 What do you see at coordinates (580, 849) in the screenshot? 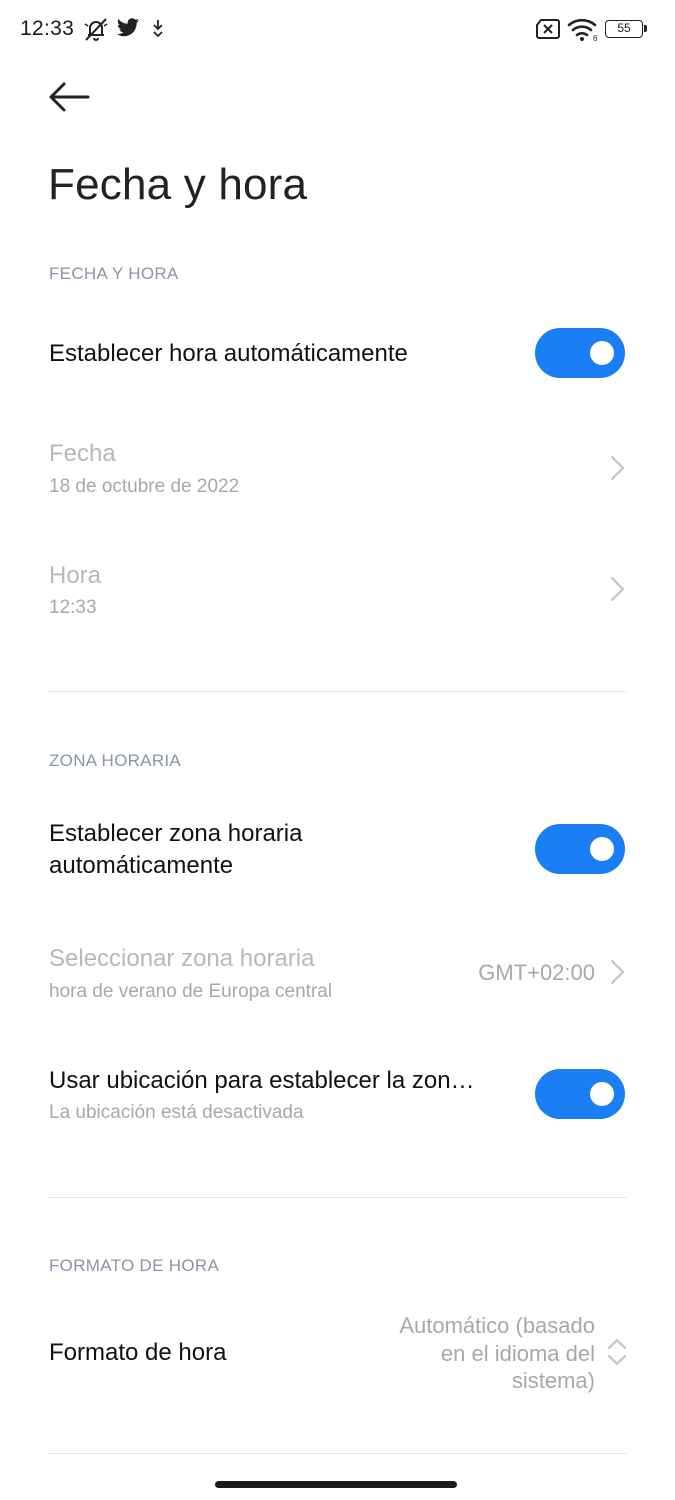
I see `auto-timezone-toggle` at bounding box center [580, 849].